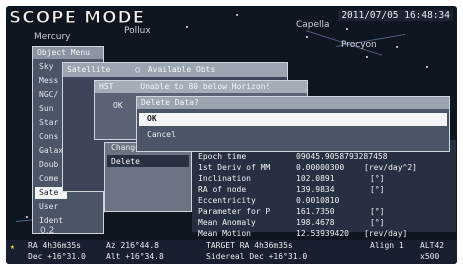 The height and width of the screenshot is (270, 463). What do you see at coordinates (386, 233) in the screenshot?
I see `orbit-info-unit: [rev/day]` at bounding box center [386, 233].